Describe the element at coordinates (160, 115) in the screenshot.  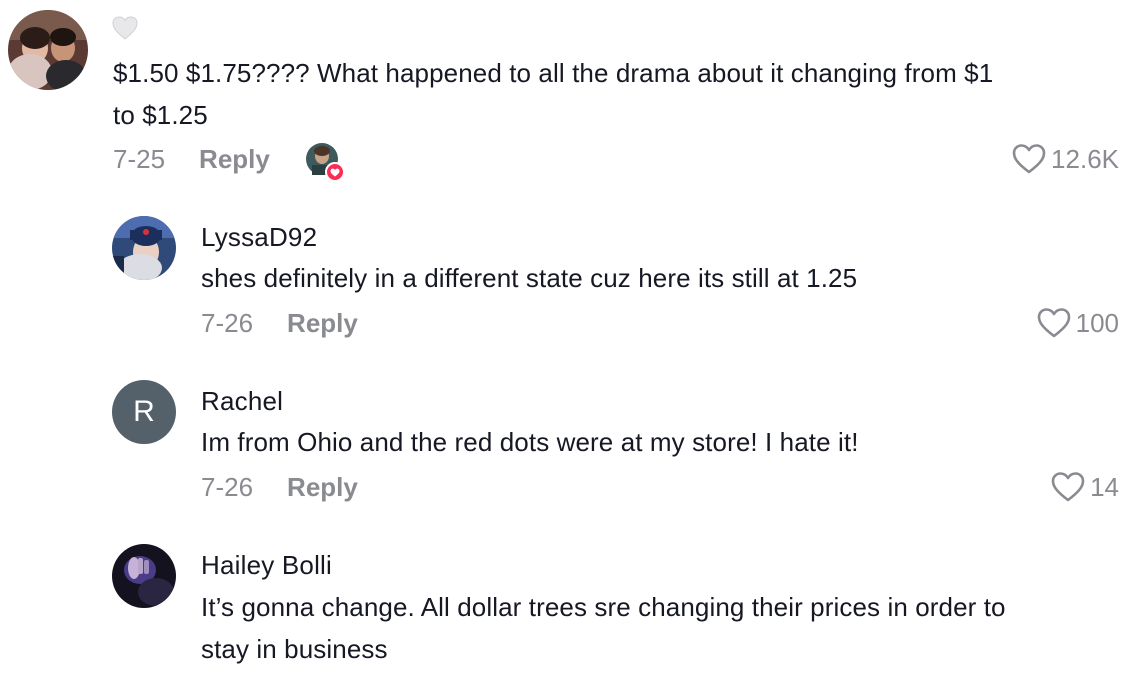
I see `comment-text-line: to $1.25` at that location.